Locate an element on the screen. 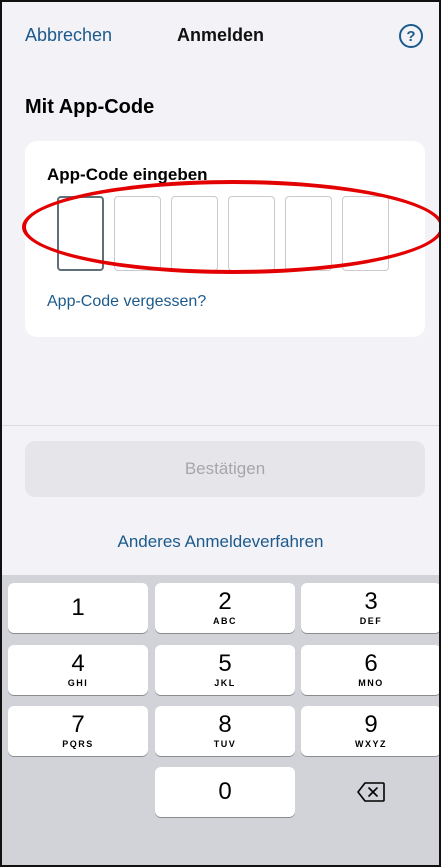 The height and width of the screenshot is (867, 441). navigation-bar: Abbrechen Anmelden ? is located at coordinates (220, 36).